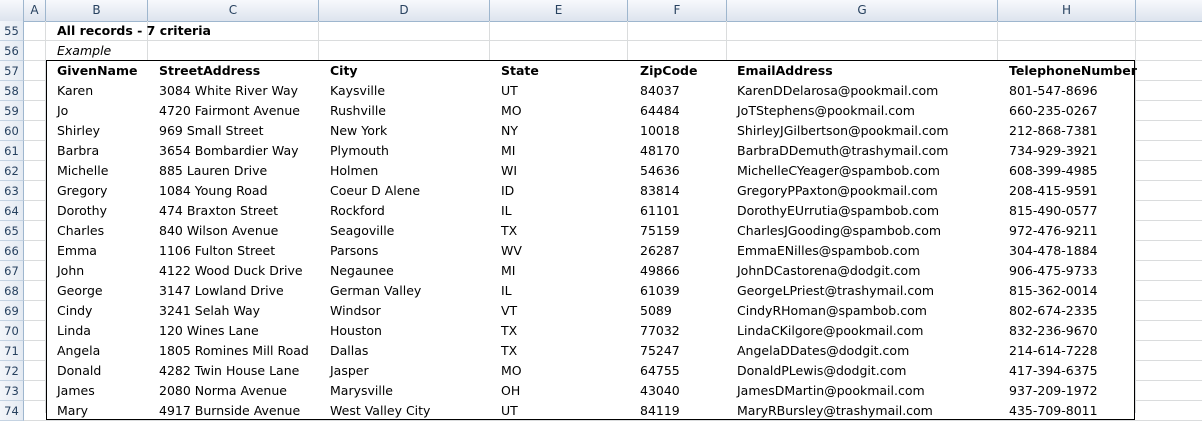  I want to click on cell-city: Houston, so click(356, 331).